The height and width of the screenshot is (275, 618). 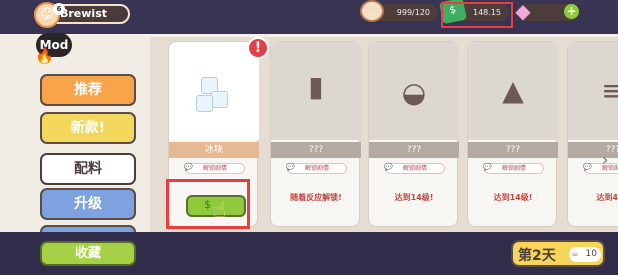 I want to click on cup-resource: ☕ 999/120, so click(x=399, y=11).